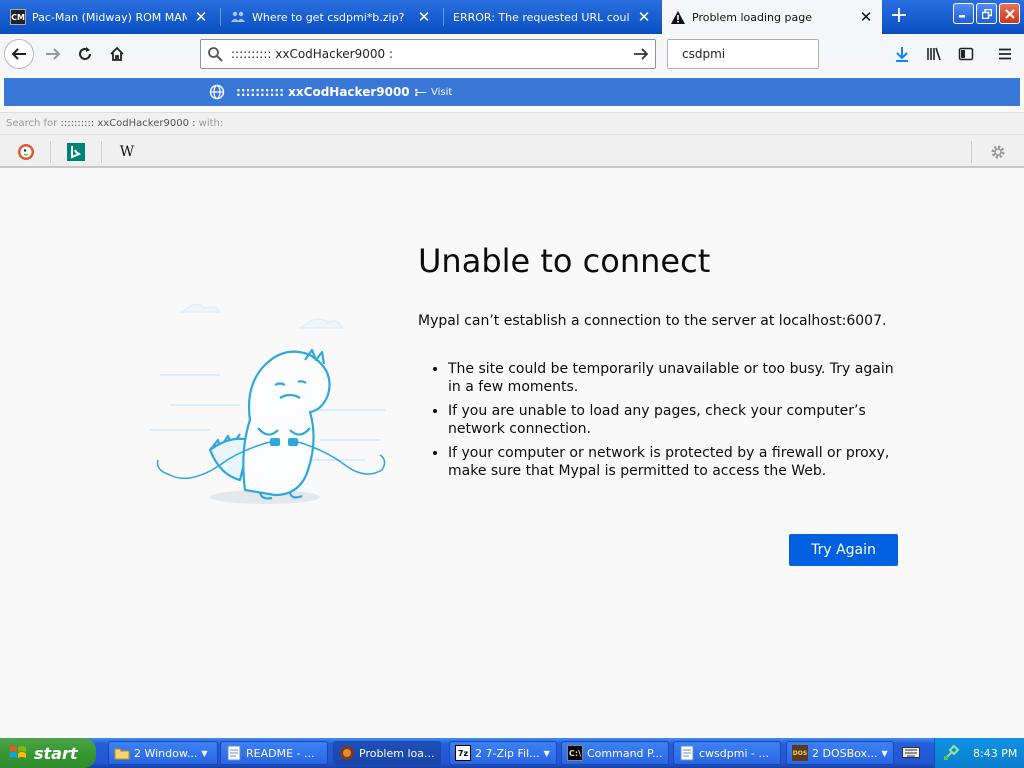 This screenshot has width=1024, height=768. What do you see at coordinates (32, 123) in the screenshot?
I see `search-for-prefix: Search for` at bounding box center [32, 123].